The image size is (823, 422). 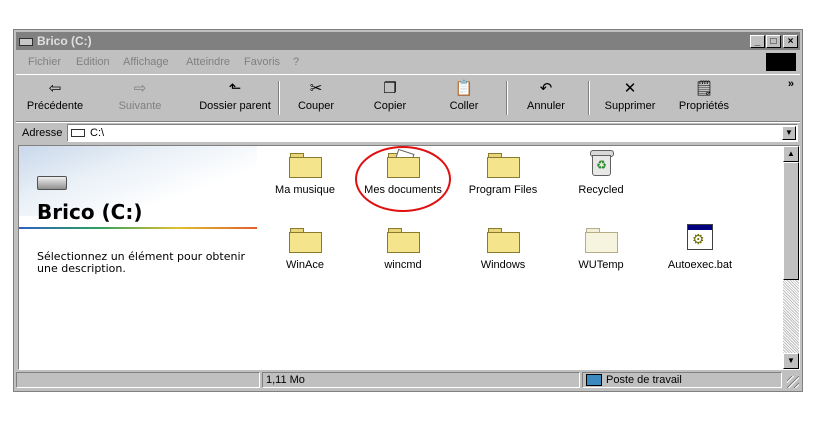 I want to click on parent-folder-label: Dossier parent, so click(x=235, y=106).